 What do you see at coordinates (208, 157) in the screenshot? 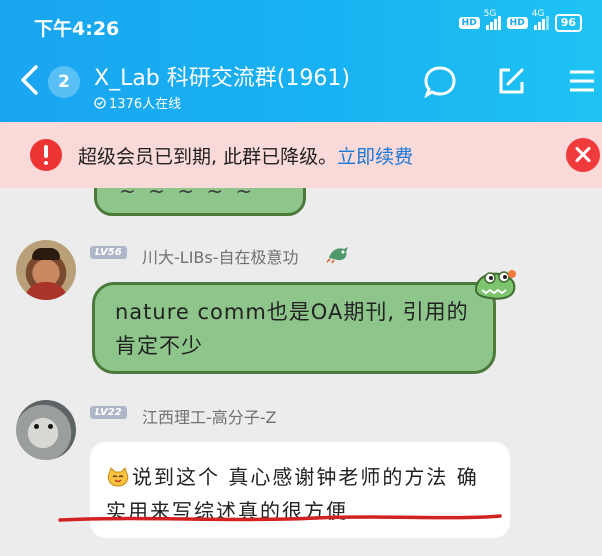
I see `banner-message: 超级会员已到期, 此群已降级。` at bounding box center [208, 157].